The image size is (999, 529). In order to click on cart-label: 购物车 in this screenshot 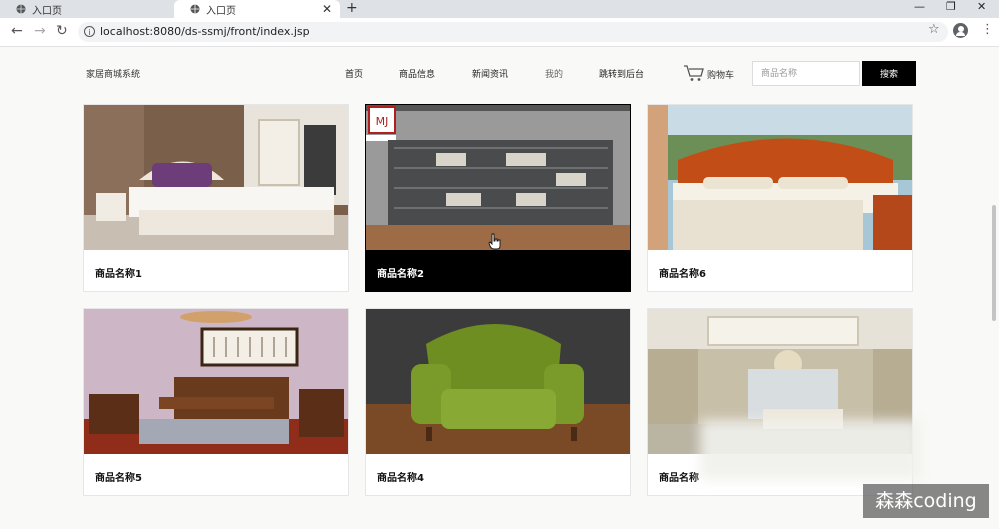, I will do `click(721, 76)`.